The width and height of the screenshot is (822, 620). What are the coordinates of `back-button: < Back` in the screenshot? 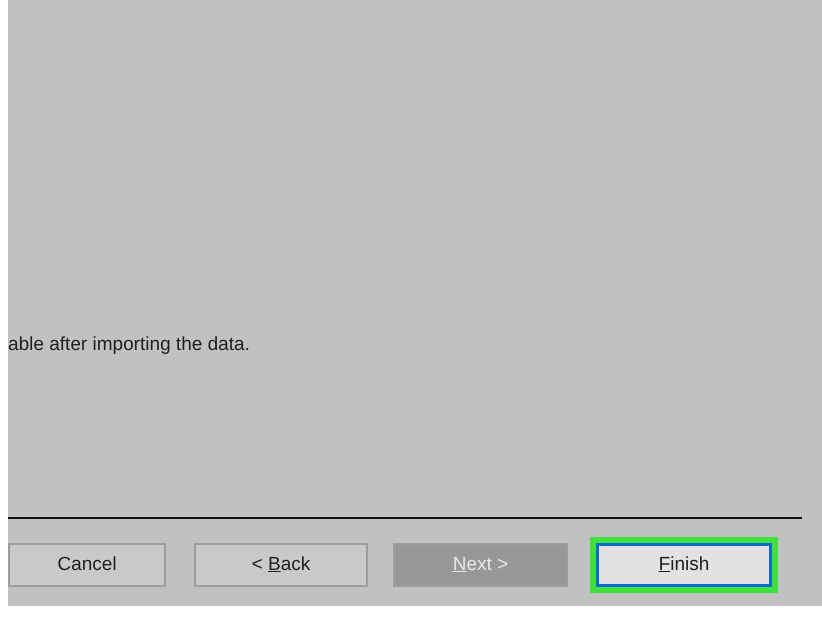 It's located at (281, 565).